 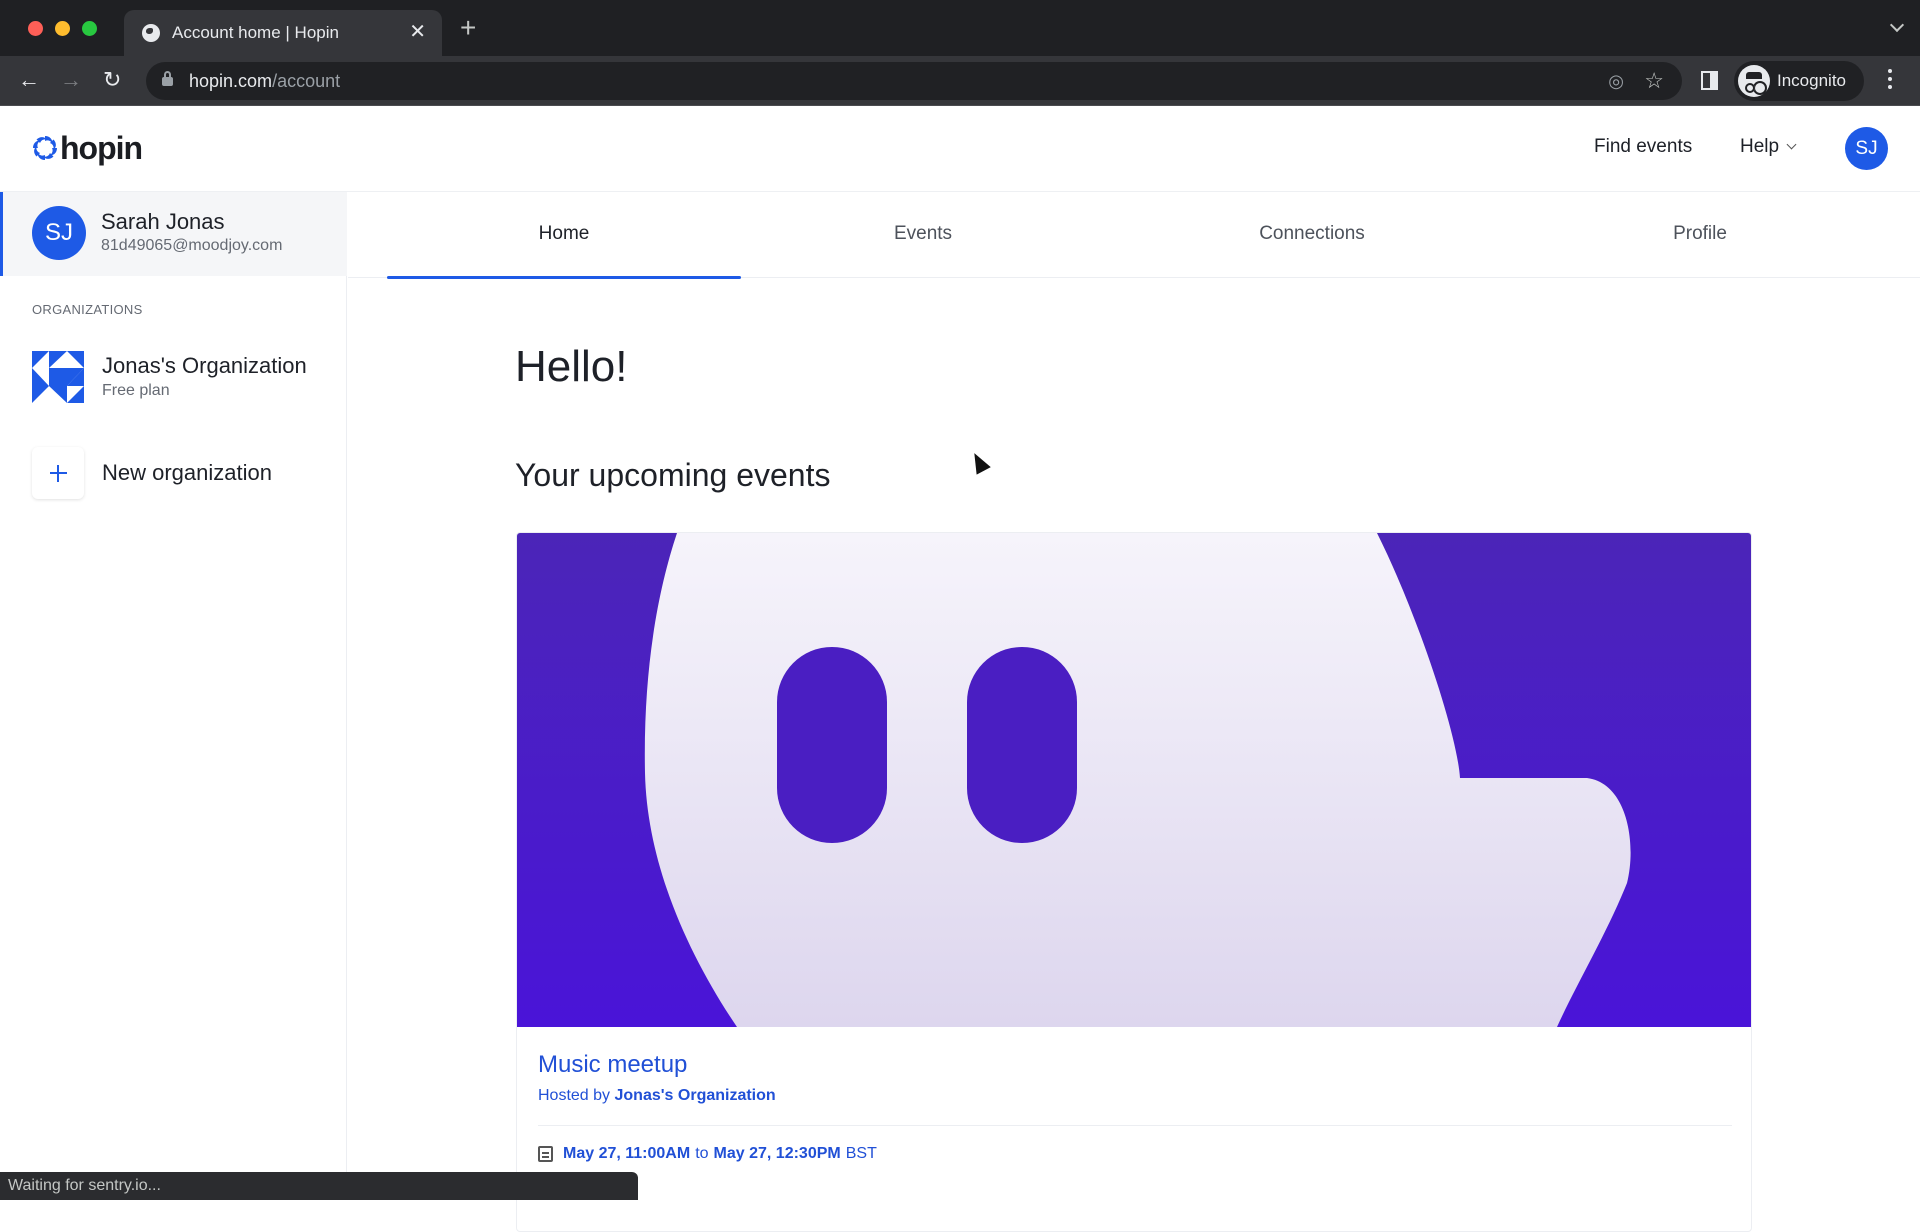 I want to click on forward-arrow-icon: →, so click(x=71, y=80).